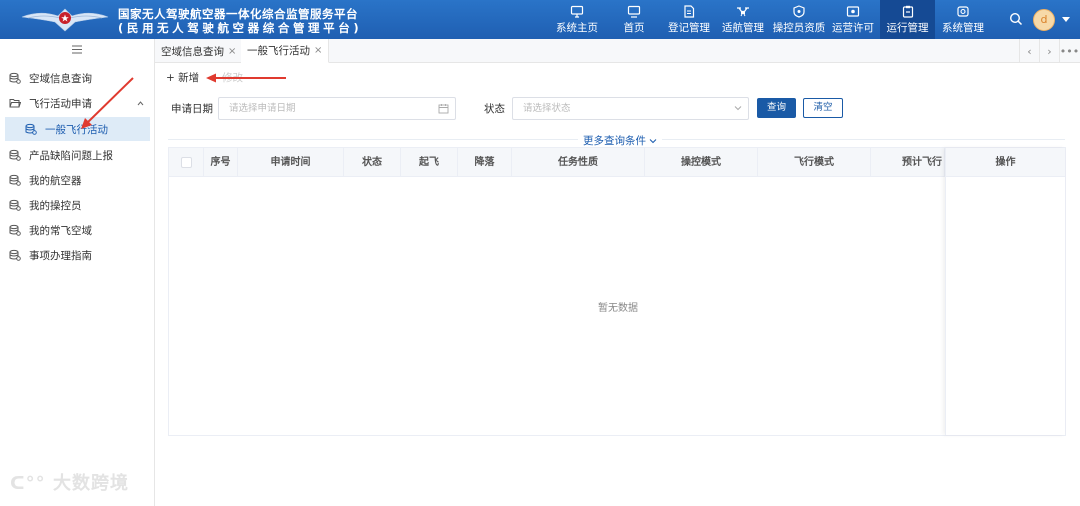 Image resolution: width=1080 pixels, height=506 pixels. Describe the element at coordinates (240, 28) in the screenshot. I see `platform-subtitle: (民用无人驾驶航空器综合管理平台)` at that location.